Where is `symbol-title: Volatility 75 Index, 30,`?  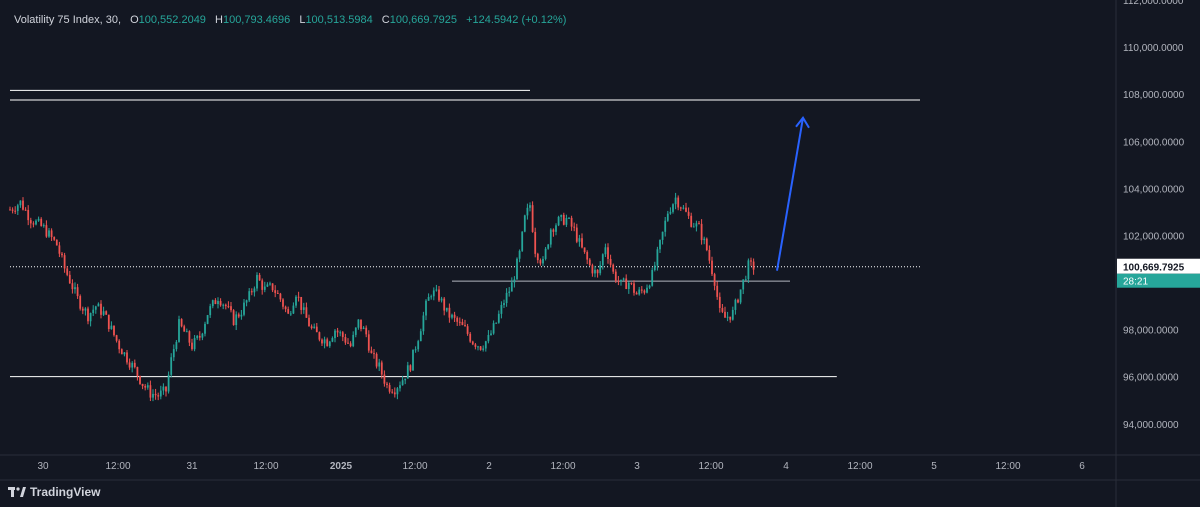 symbol-title: Volatility 75 Index, 30, is located at coordinates (67, 20).